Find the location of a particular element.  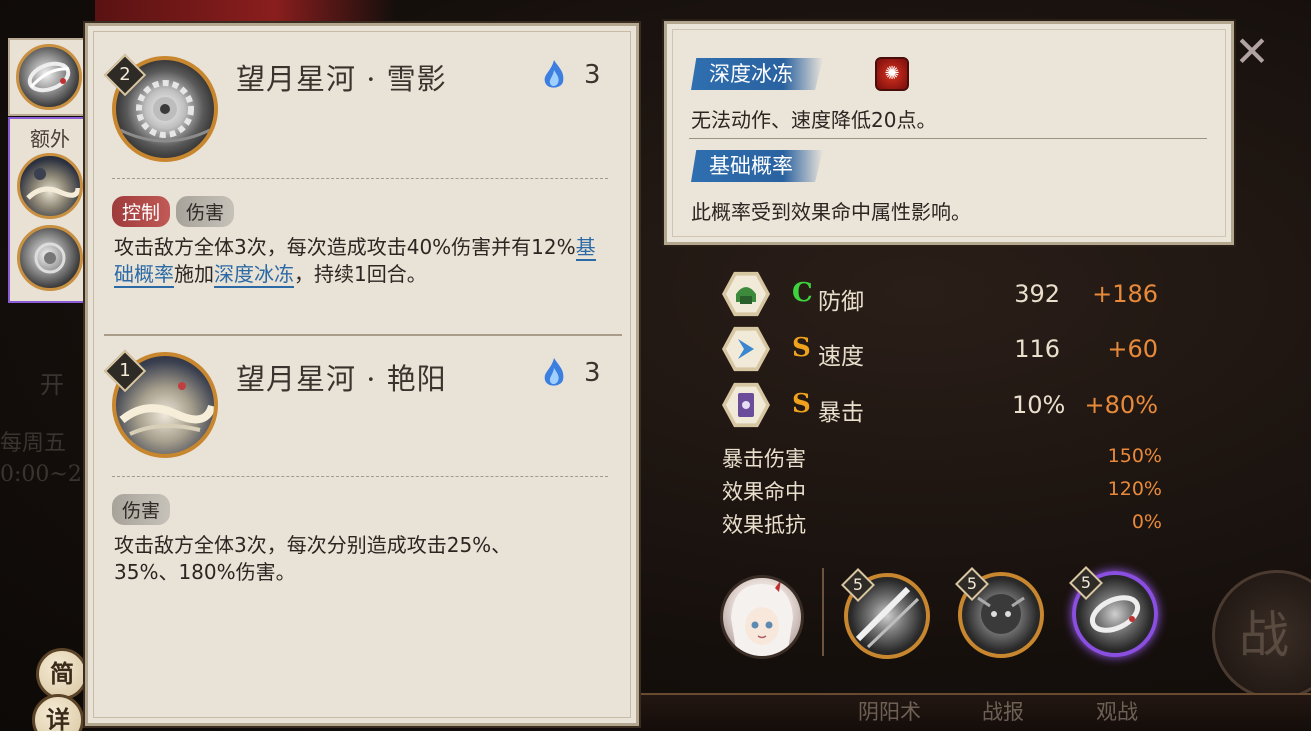

helmet-icon is located at coordinates (746, 295).